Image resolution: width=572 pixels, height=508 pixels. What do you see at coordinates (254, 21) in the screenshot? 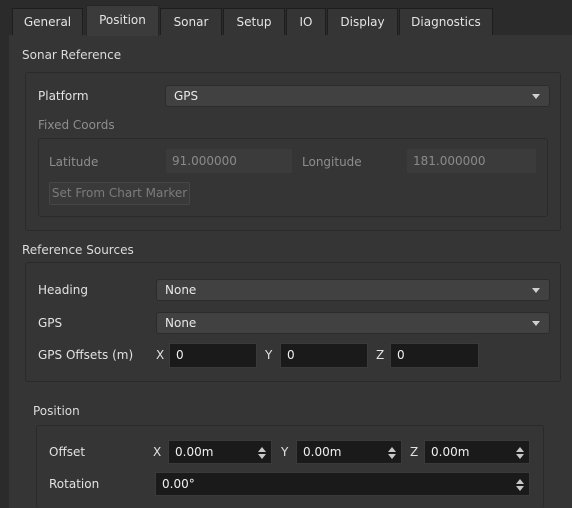
I see `tab-setup: Setup` at bounding box center [254, 21].